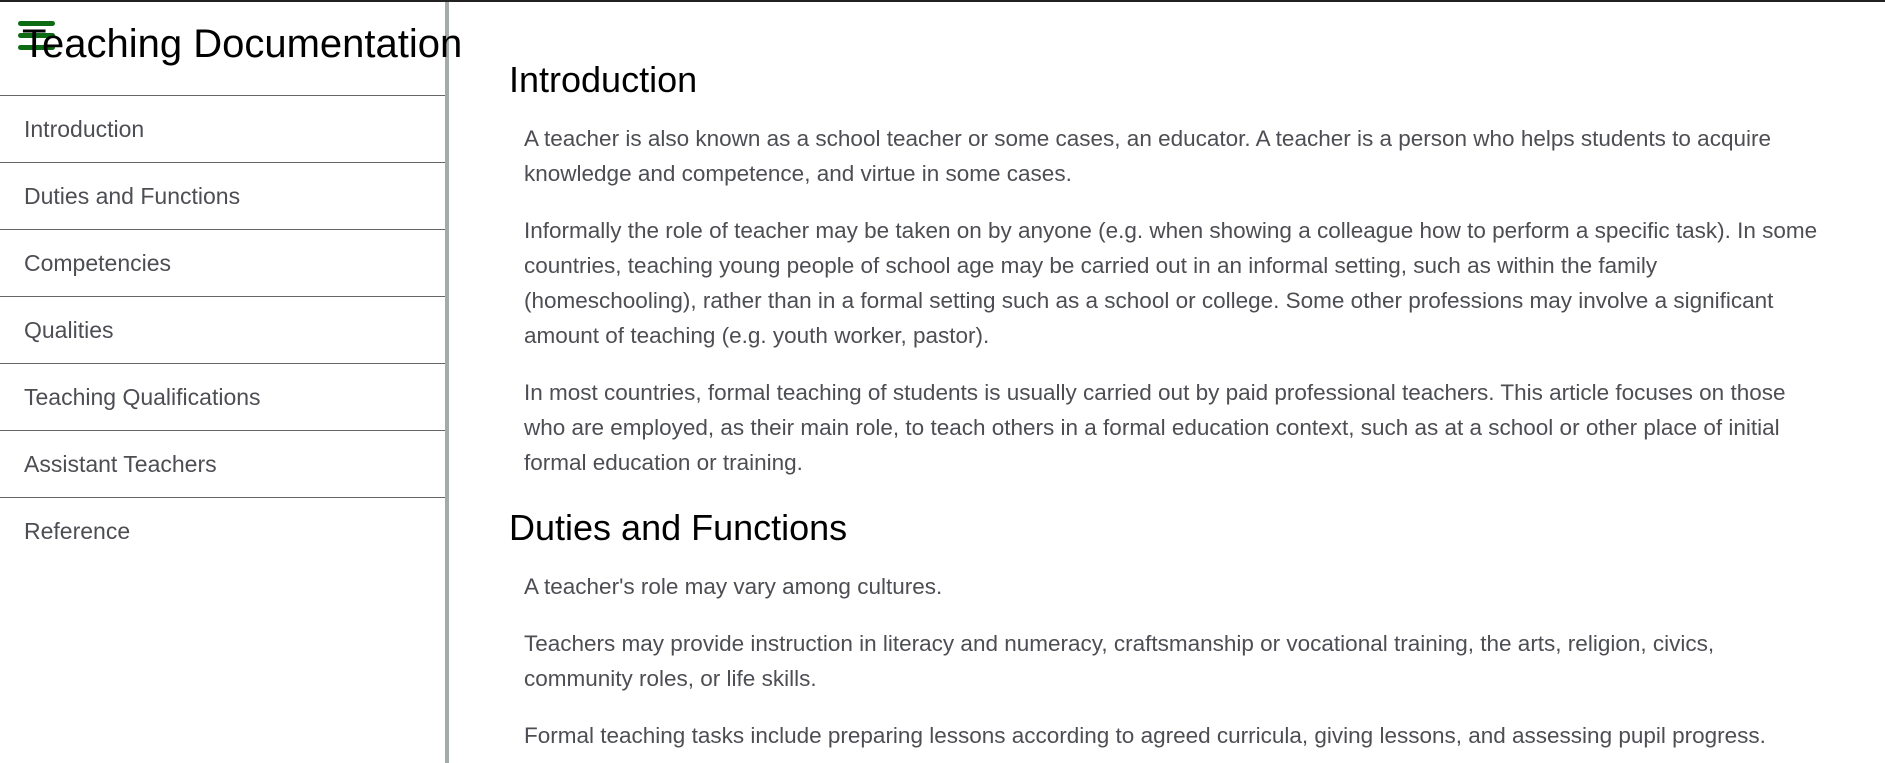  What do you see at coordinates (222, 196) in the screenshot?
I see `nav-link-duties-and-functions: Duties and Functions` at bounding box center [222, 196].